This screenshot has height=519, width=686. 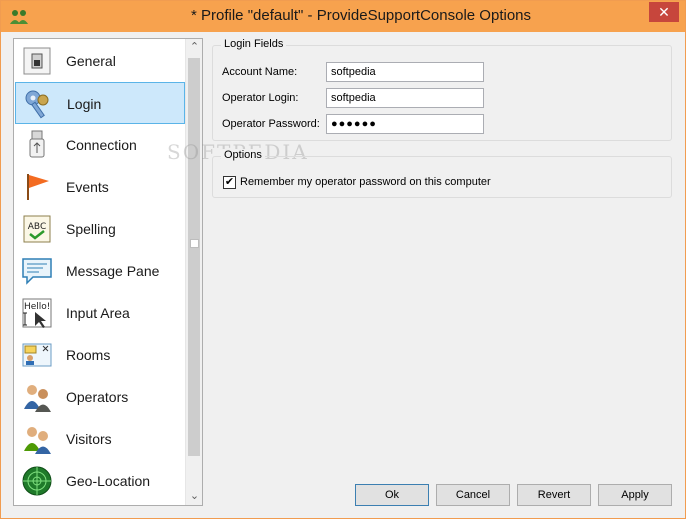 I want to click on sidebar-item-operators: Operators, so click(x=100, y=397).